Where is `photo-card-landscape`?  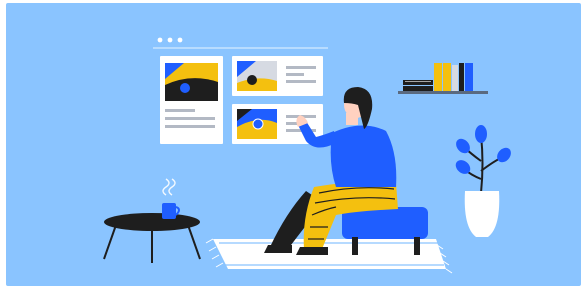 photo-card-landscape is located at coordinates (191, 100).